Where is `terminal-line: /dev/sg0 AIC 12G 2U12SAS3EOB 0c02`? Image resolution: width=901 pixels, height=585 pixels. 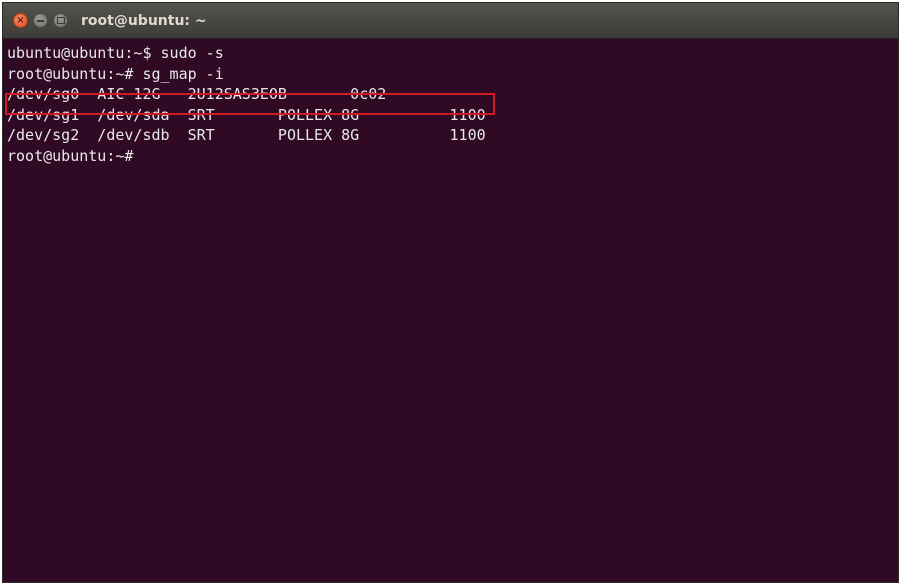 terminal-line: /dev/sg0 AIC 12G 2U12SAS3EOB 0c02 is located at coordinates (197, 94).